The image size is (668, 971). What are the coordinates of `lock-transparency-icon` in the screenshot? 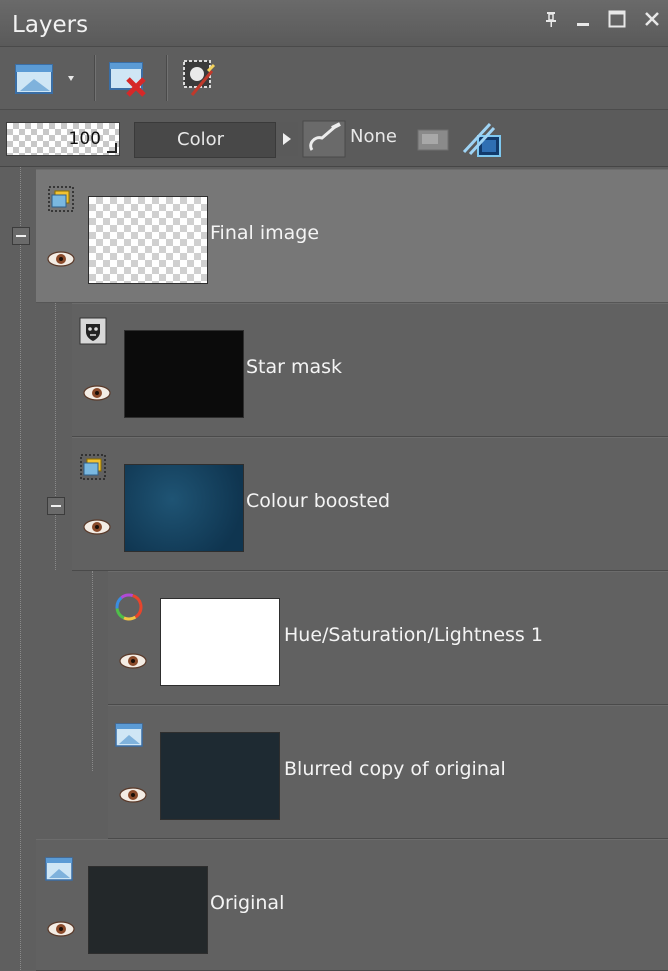 It's located at (482, 140).